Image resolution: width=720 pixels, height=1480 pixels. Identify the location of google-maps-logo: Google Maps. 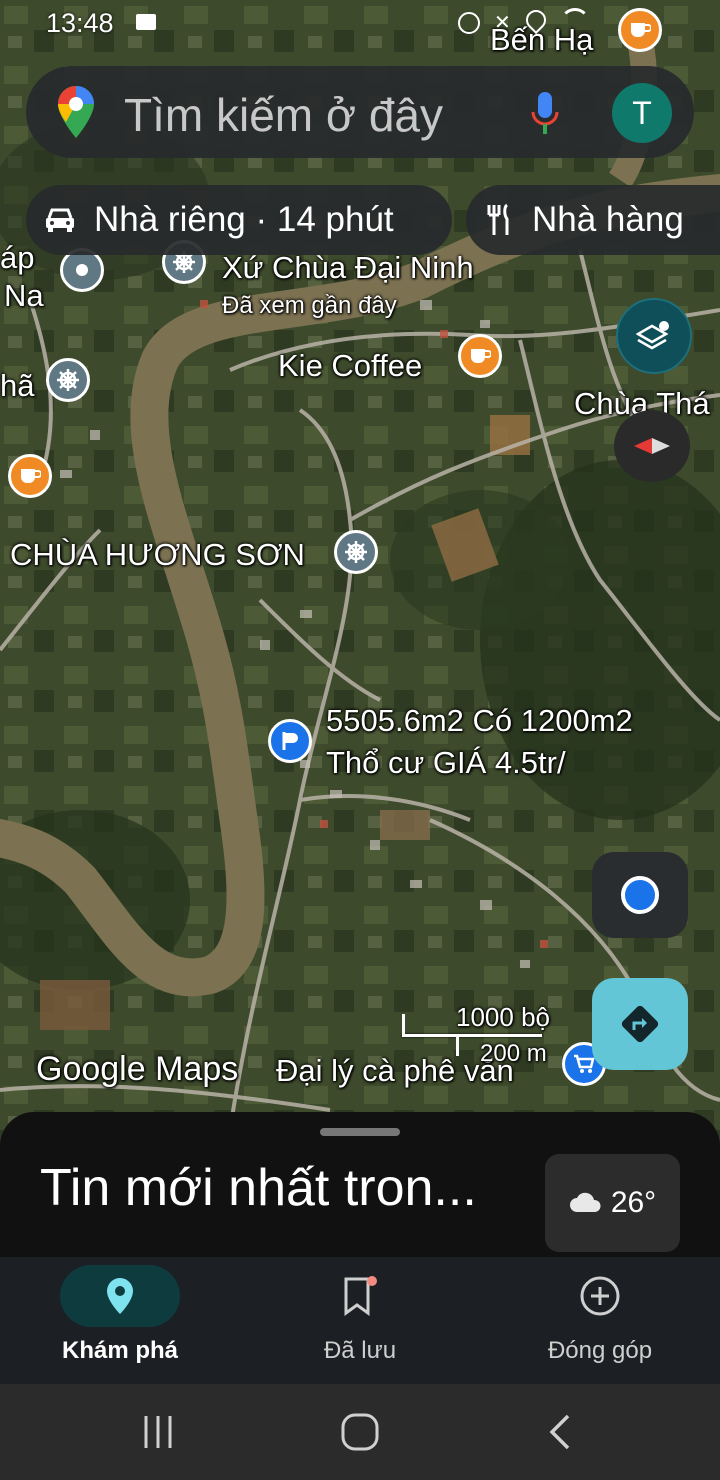
(137, 1069).